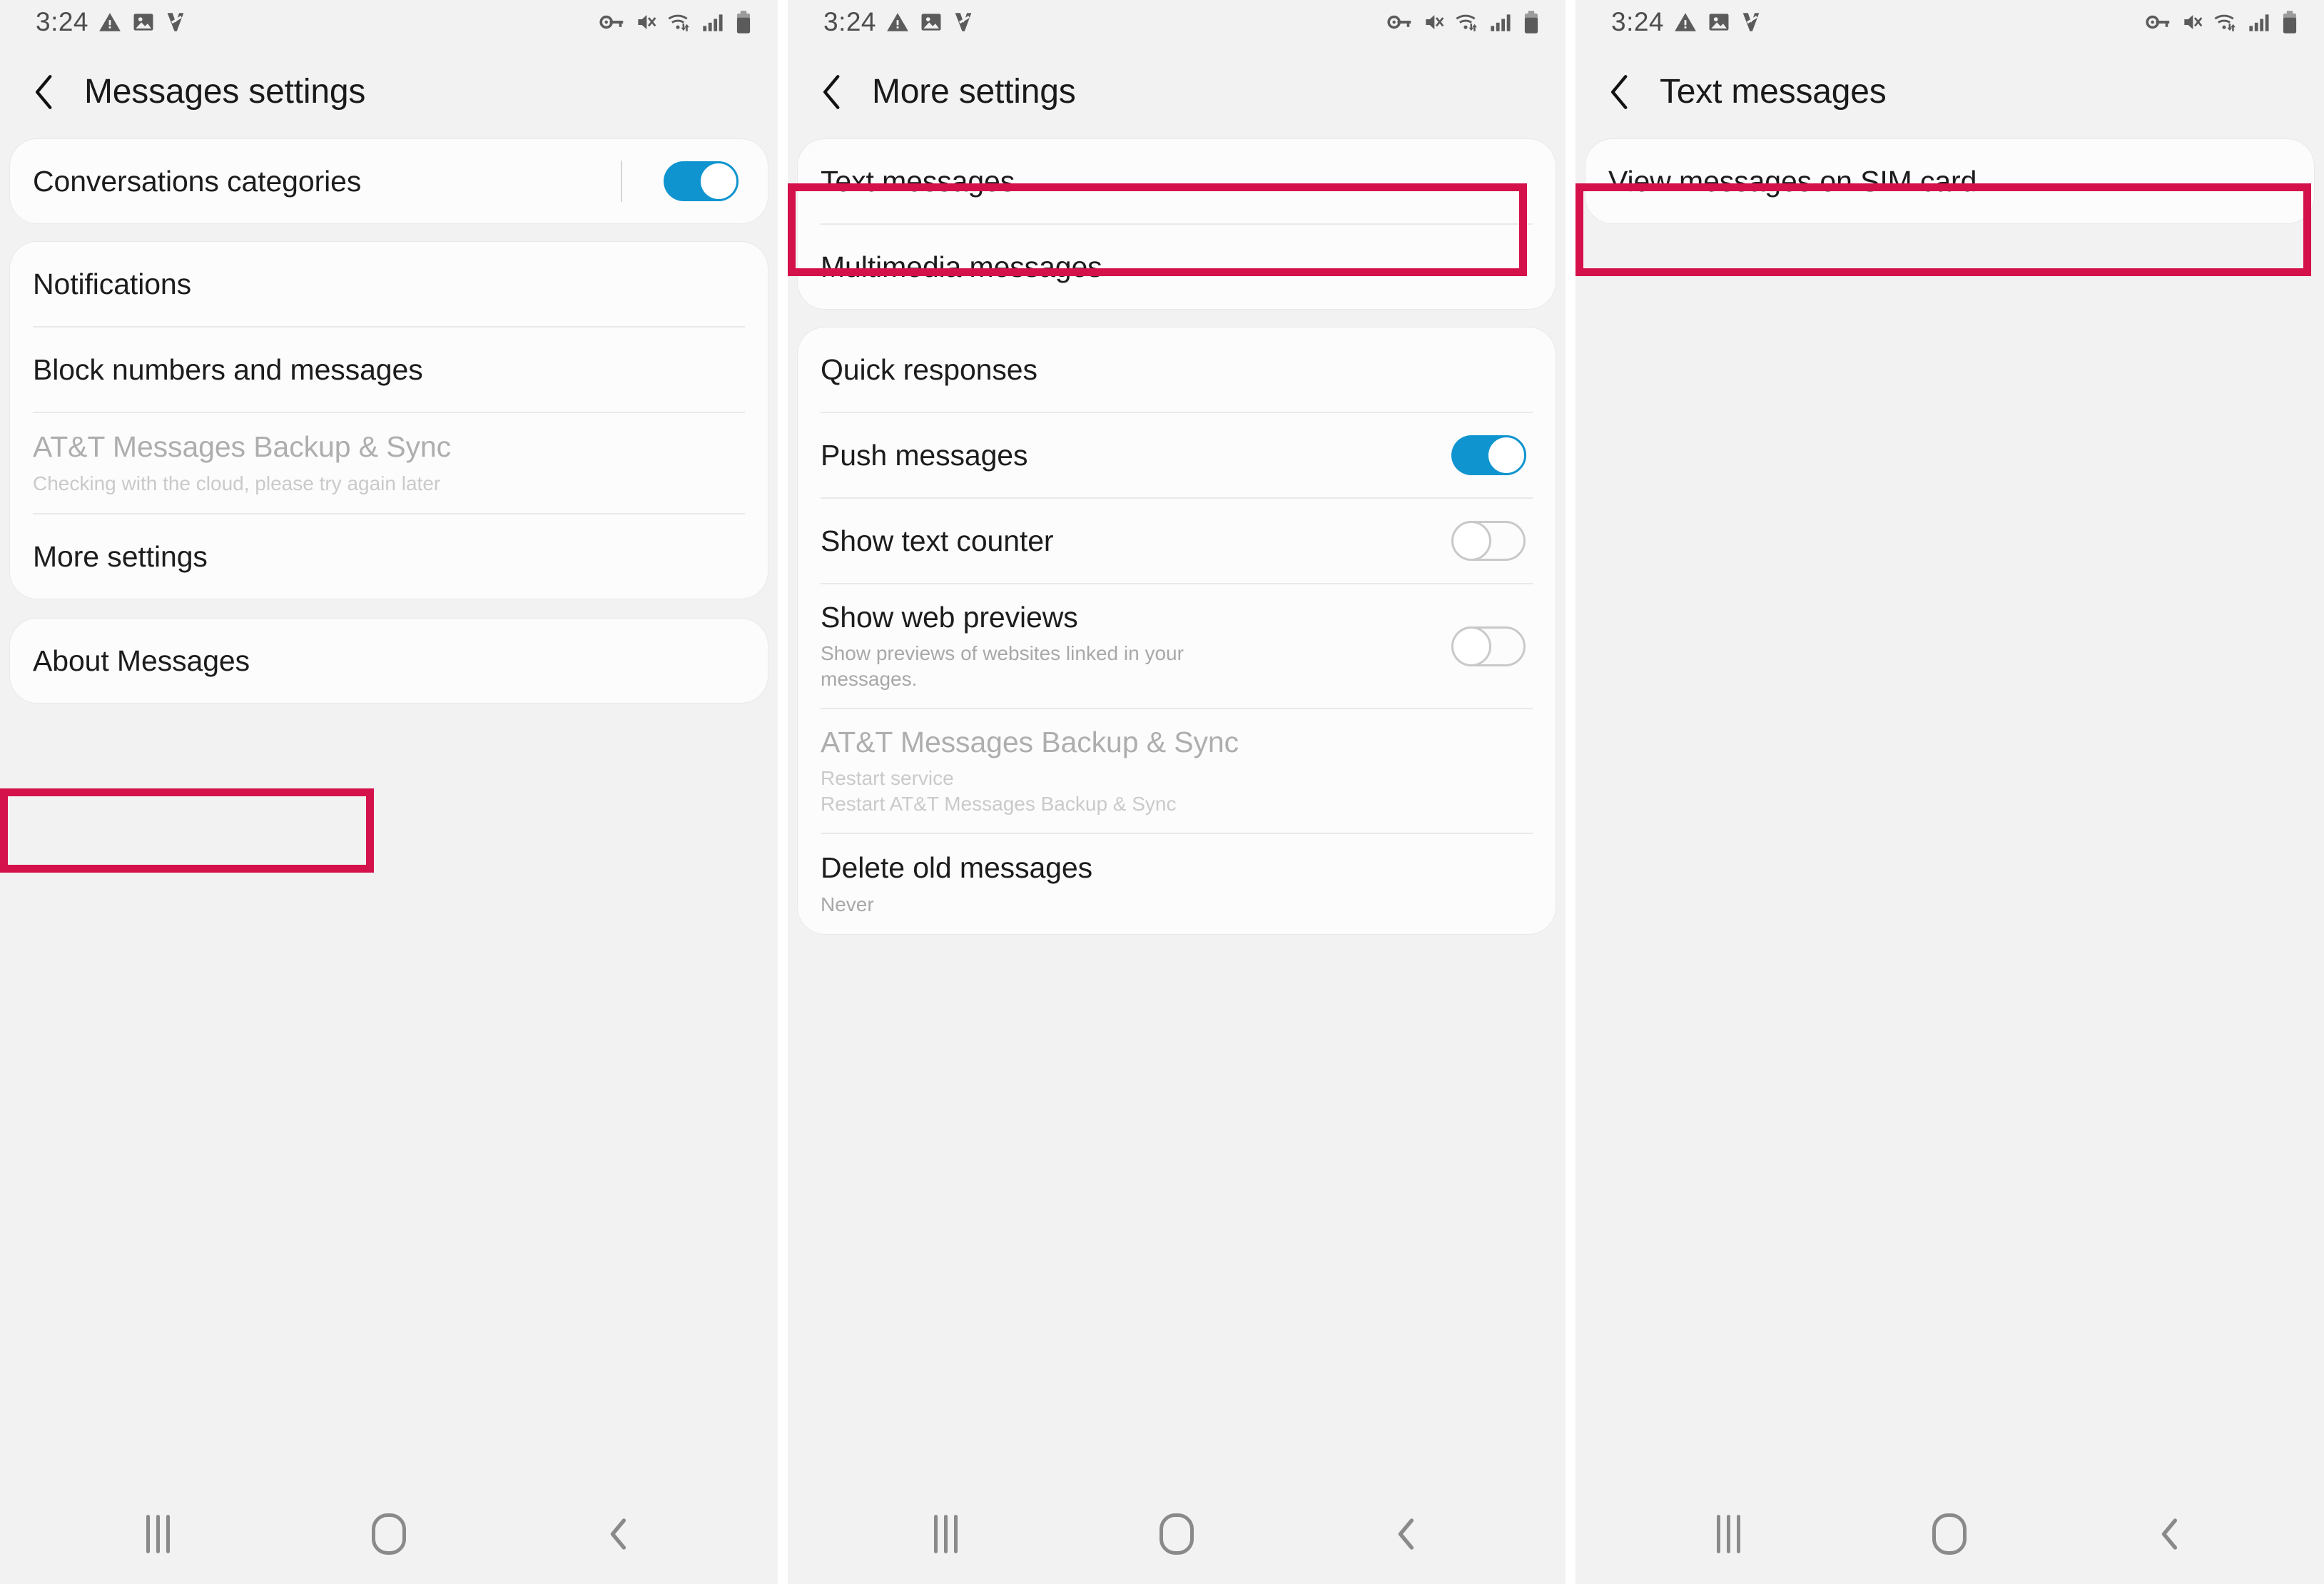  Describe the element at coordinates (949, 618) in the screenshot. I see `row-title: Show web previews` at that location.